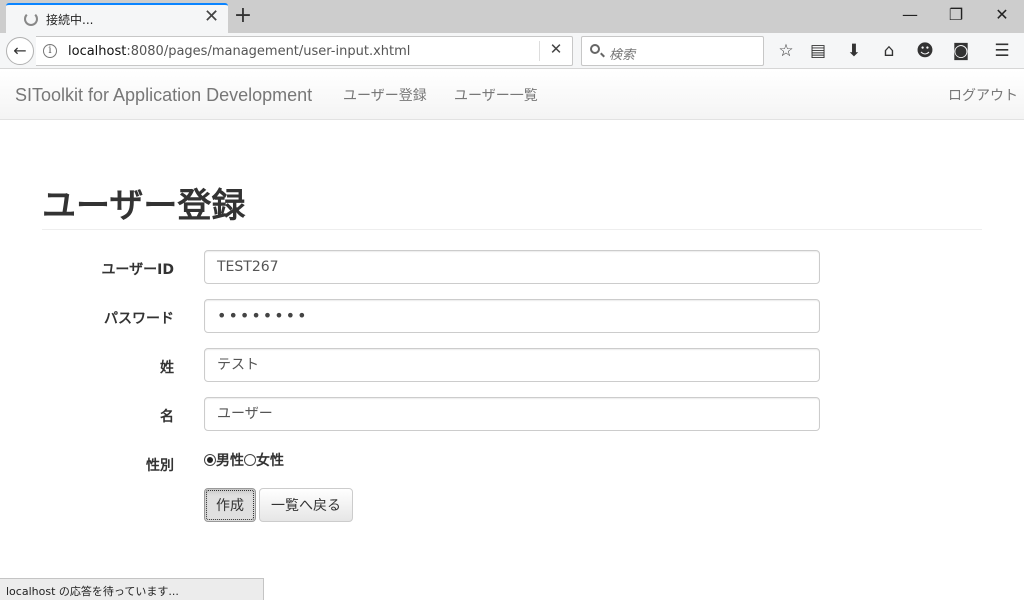 The width and height of the screenshot is (1024, 600). I want to click on search-icon, so click(595, 49).